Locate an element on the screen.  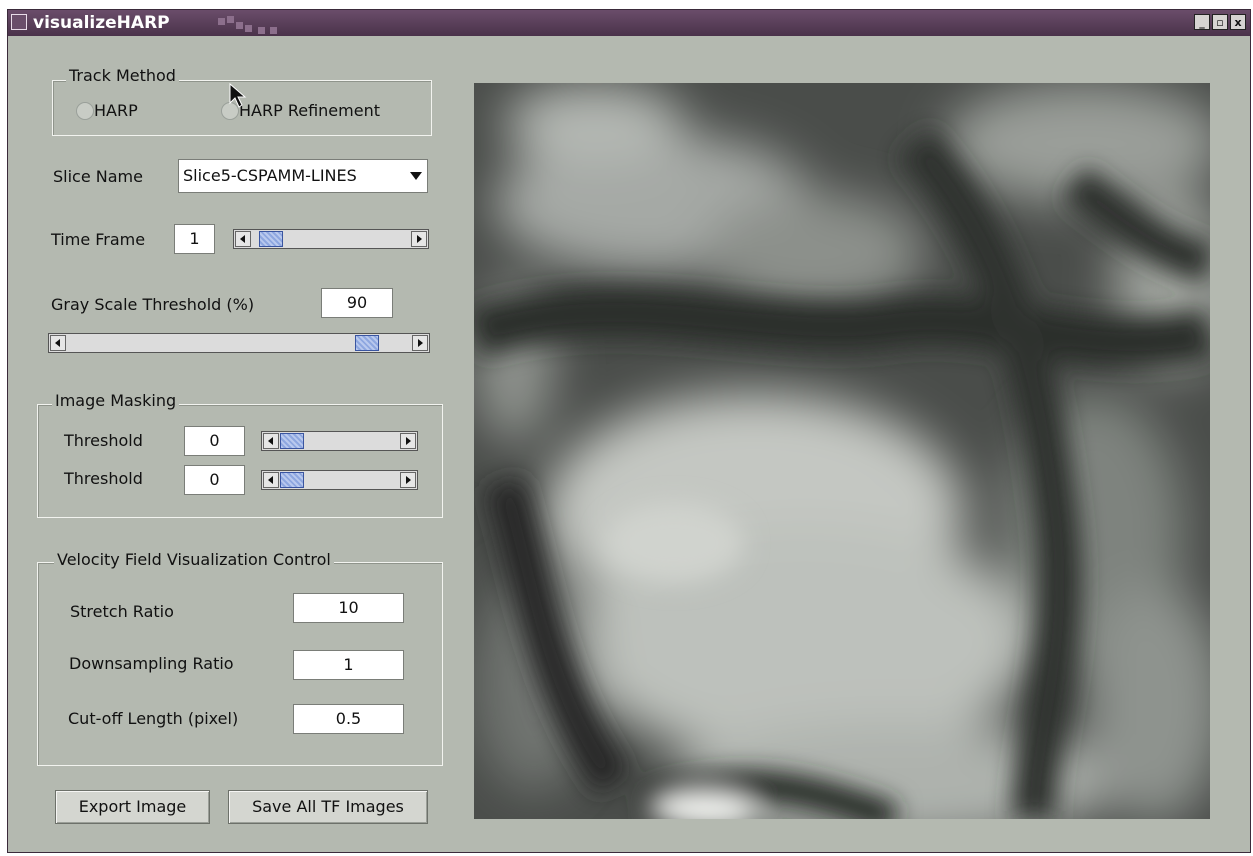
slice-name-label: Slice Name is located at coordinates (98, 176).